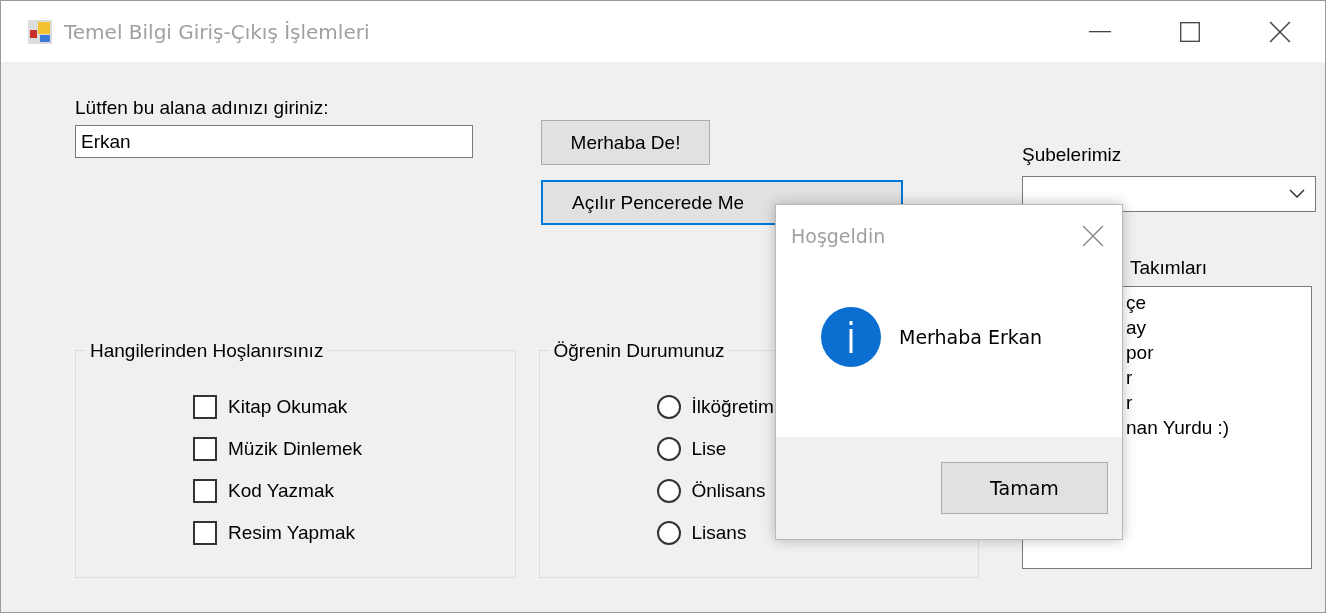 The image size is (1326, 613). Describe the element at coordinates (1218, 427) in the screenshot. I see `team-list-item: nan Yurdu :)` at that location.